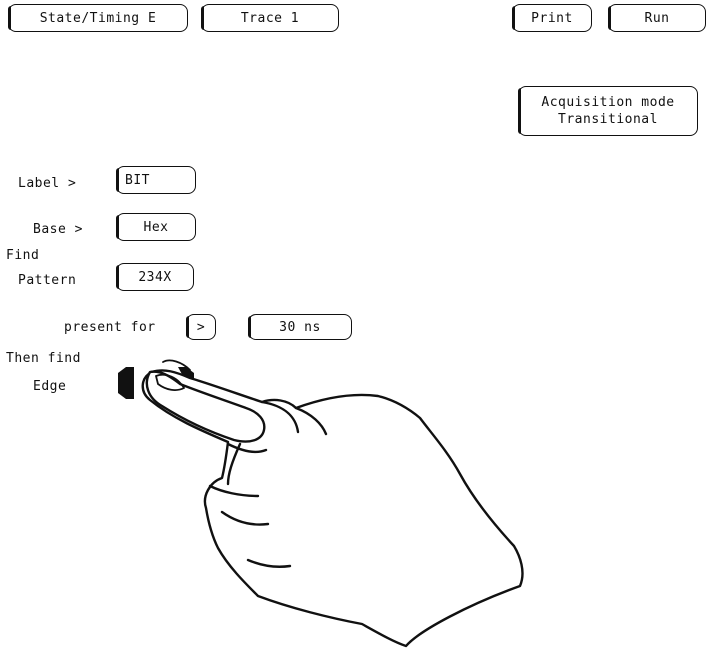 This screenshot has height=652, width=711. I want to click on label-field: BIT, so click(156, 180).